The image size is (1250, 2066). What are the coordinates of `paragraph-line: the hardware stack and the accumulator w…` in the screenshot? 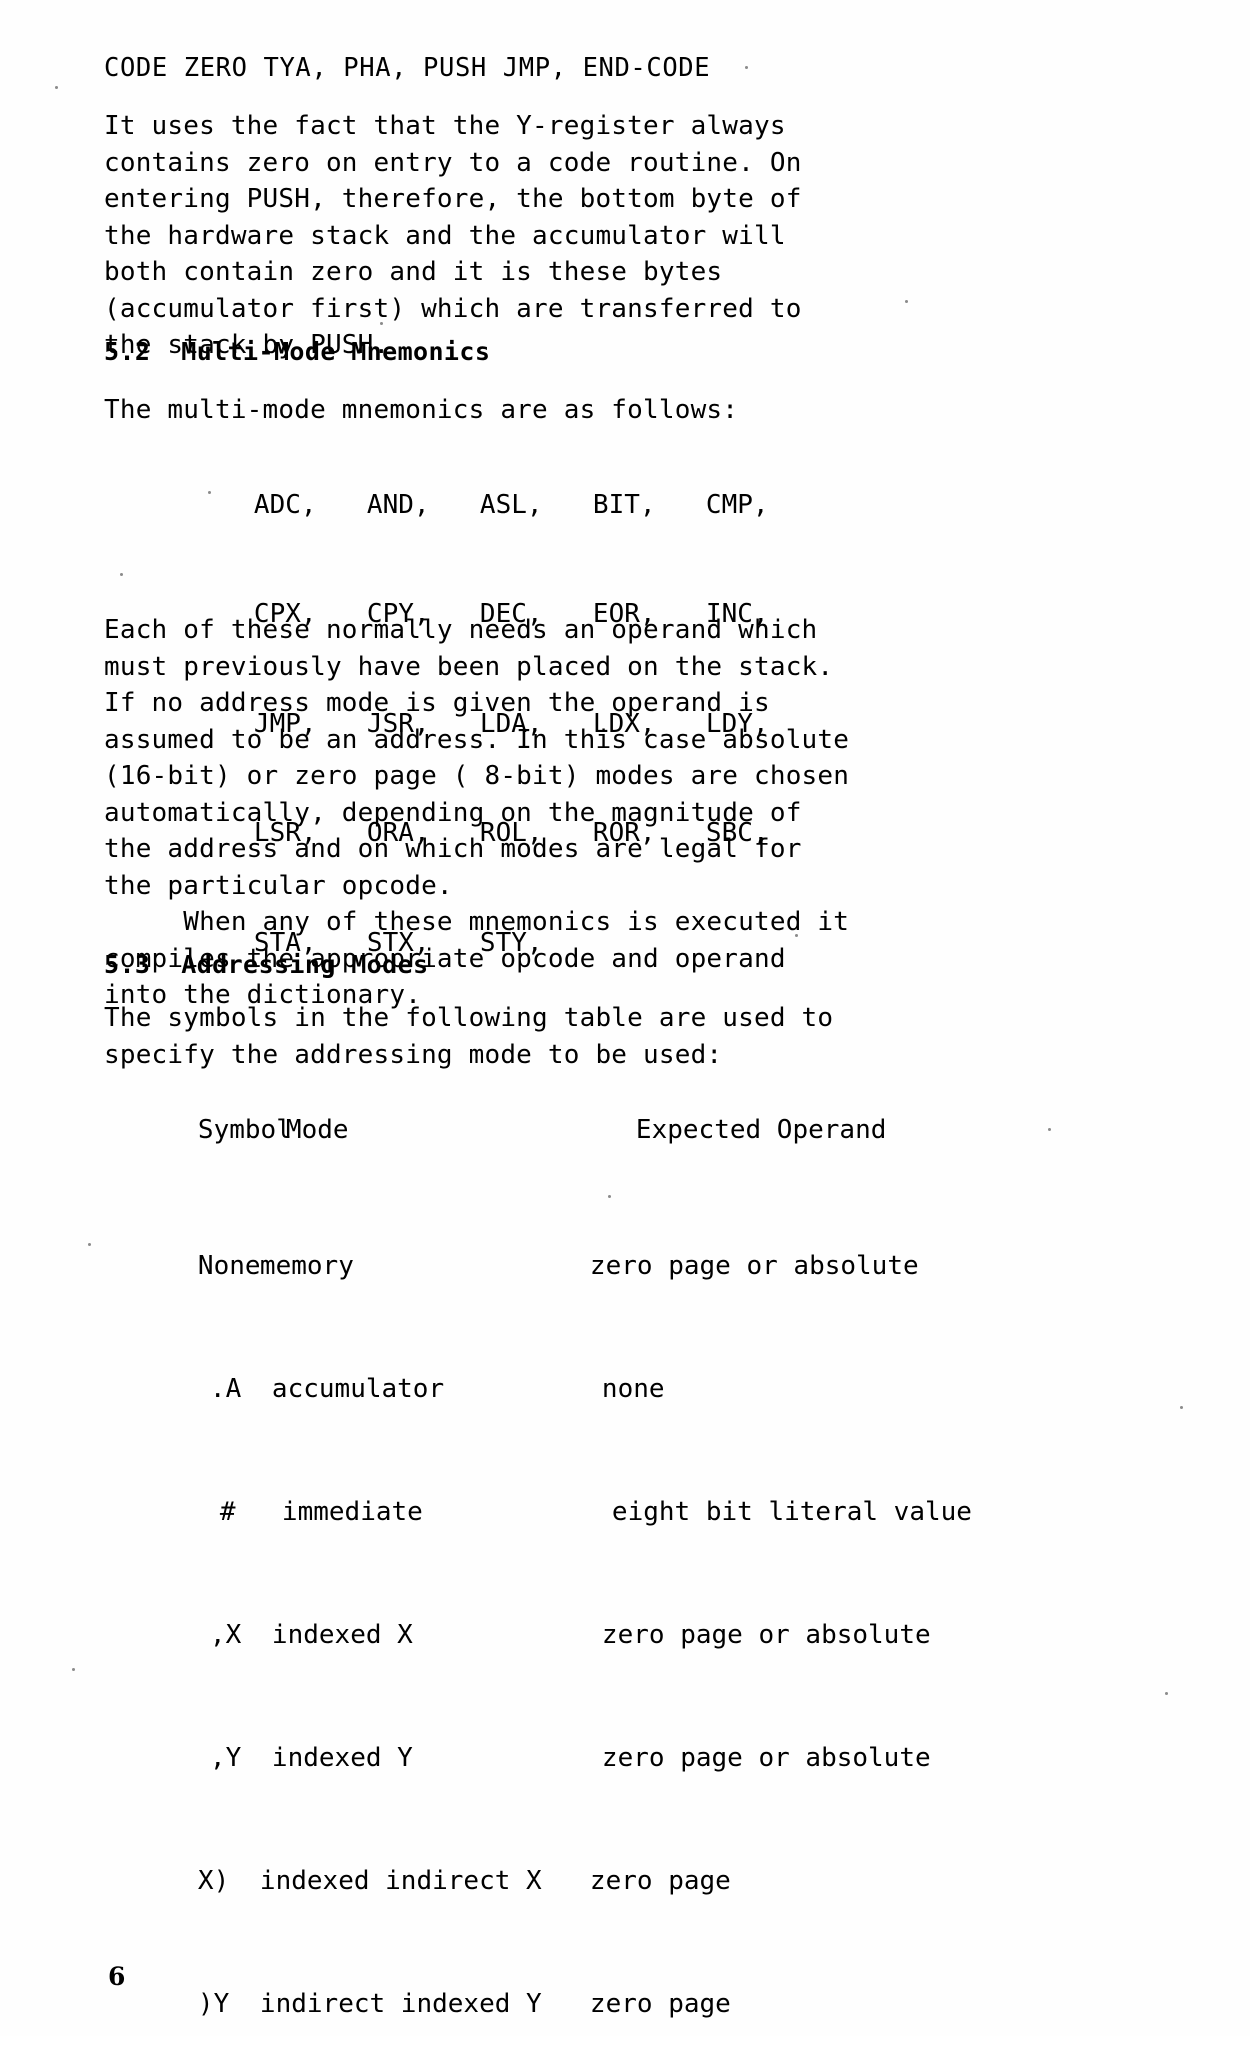 It's located at (445, 235).